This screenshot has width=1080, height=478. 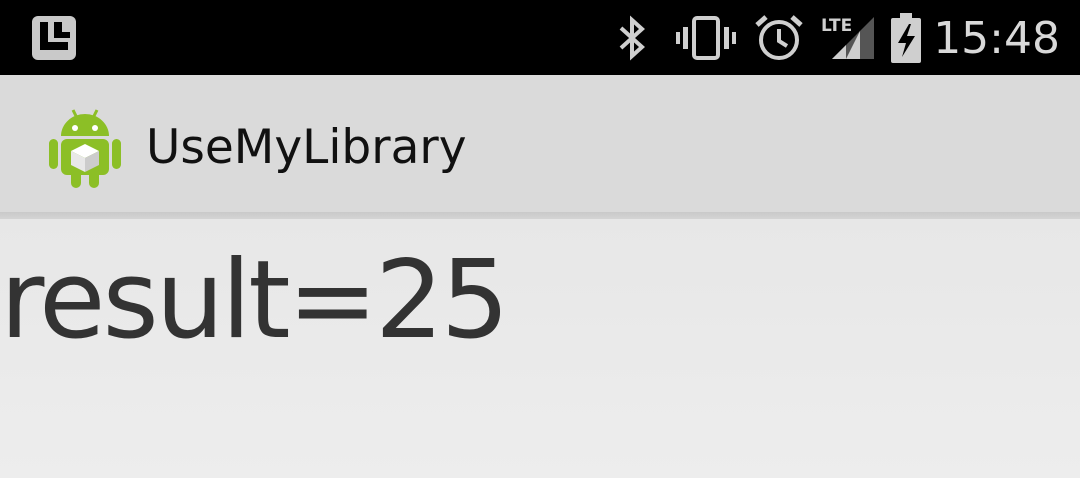 What do you see at coordinates (306, 147) in the screenshot?
I see `app-title: UseMyLibrary` at bounding box center [306, 147].